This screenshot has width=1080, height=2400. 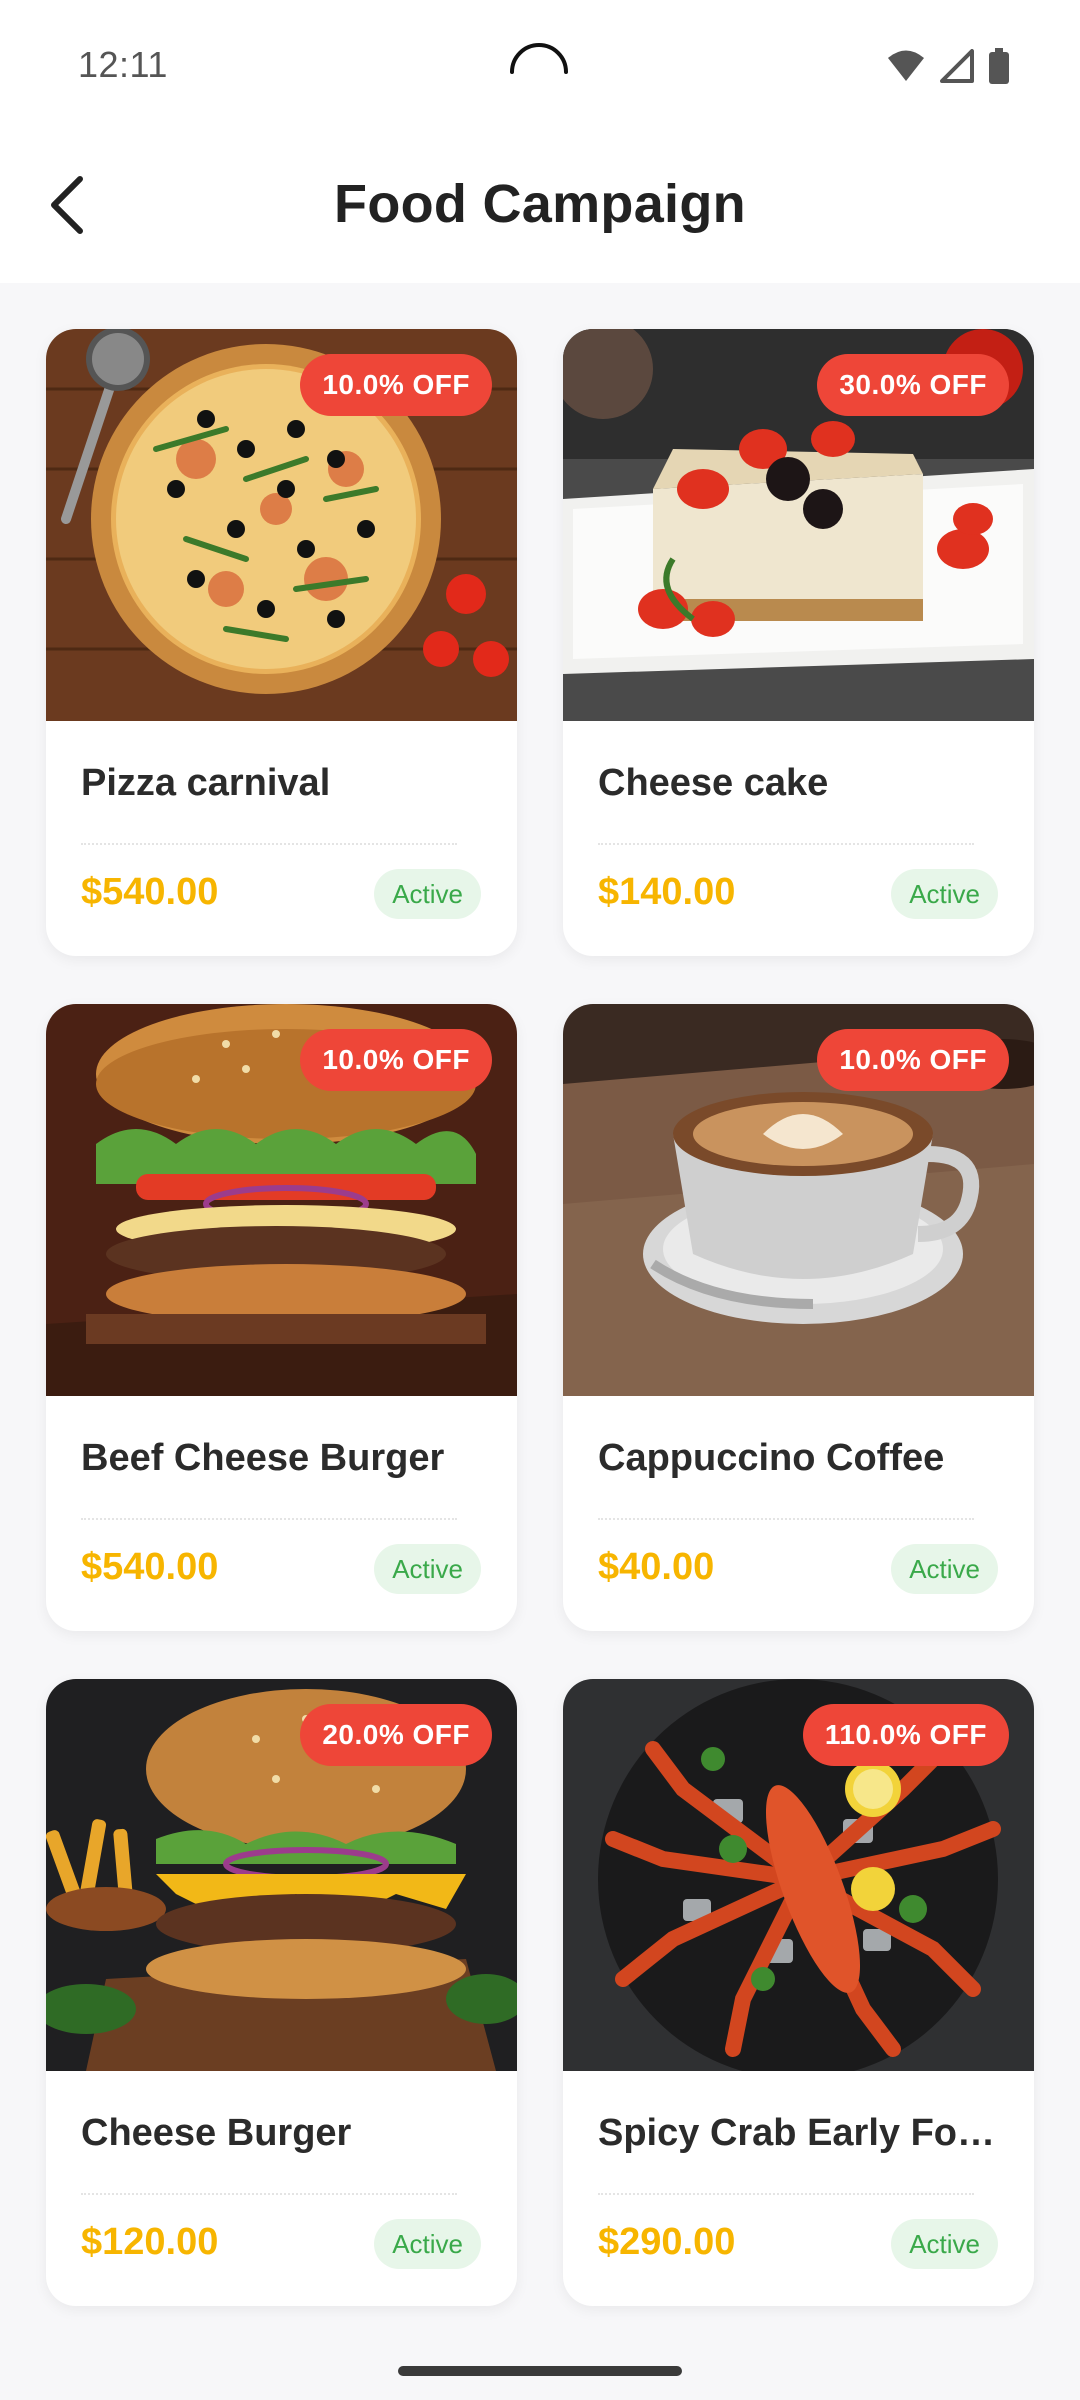 I want to click on campaign-name: Cheese cake, so click(x=713, y=783).